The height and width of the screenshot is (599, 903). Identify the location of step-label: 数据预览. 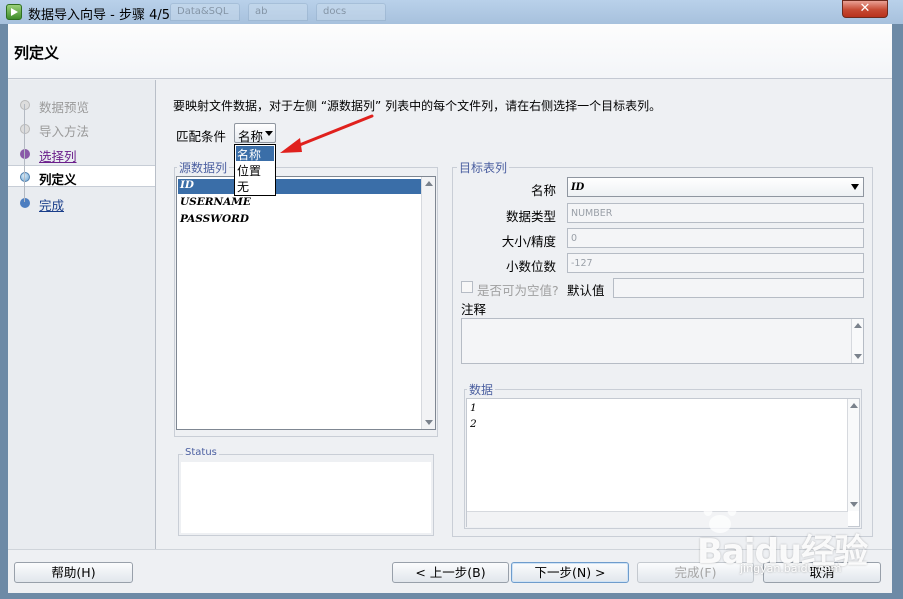
(64, 107).